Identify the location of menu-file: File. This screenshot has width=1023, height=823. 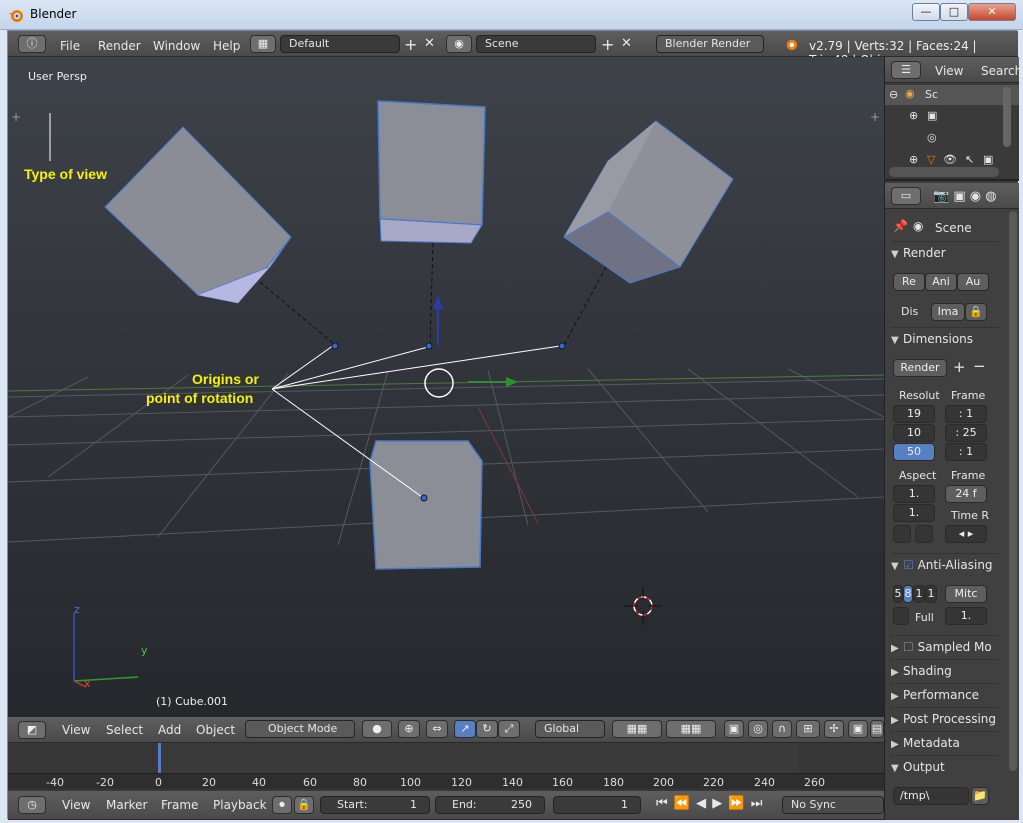
(70, 46).